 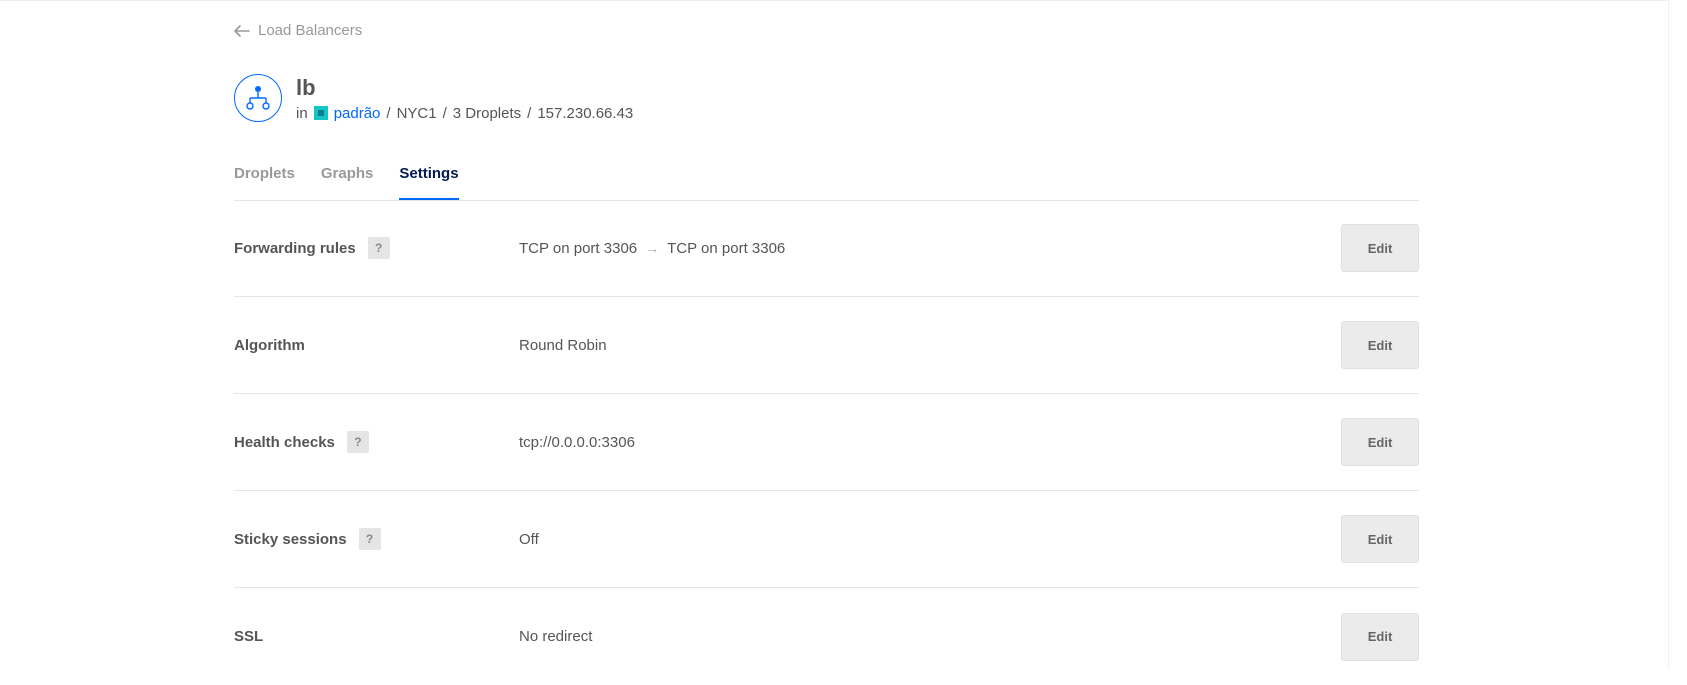 I want to click on settings-row-ssl: SSL No redirect Edit, so click(x=826, y=636).